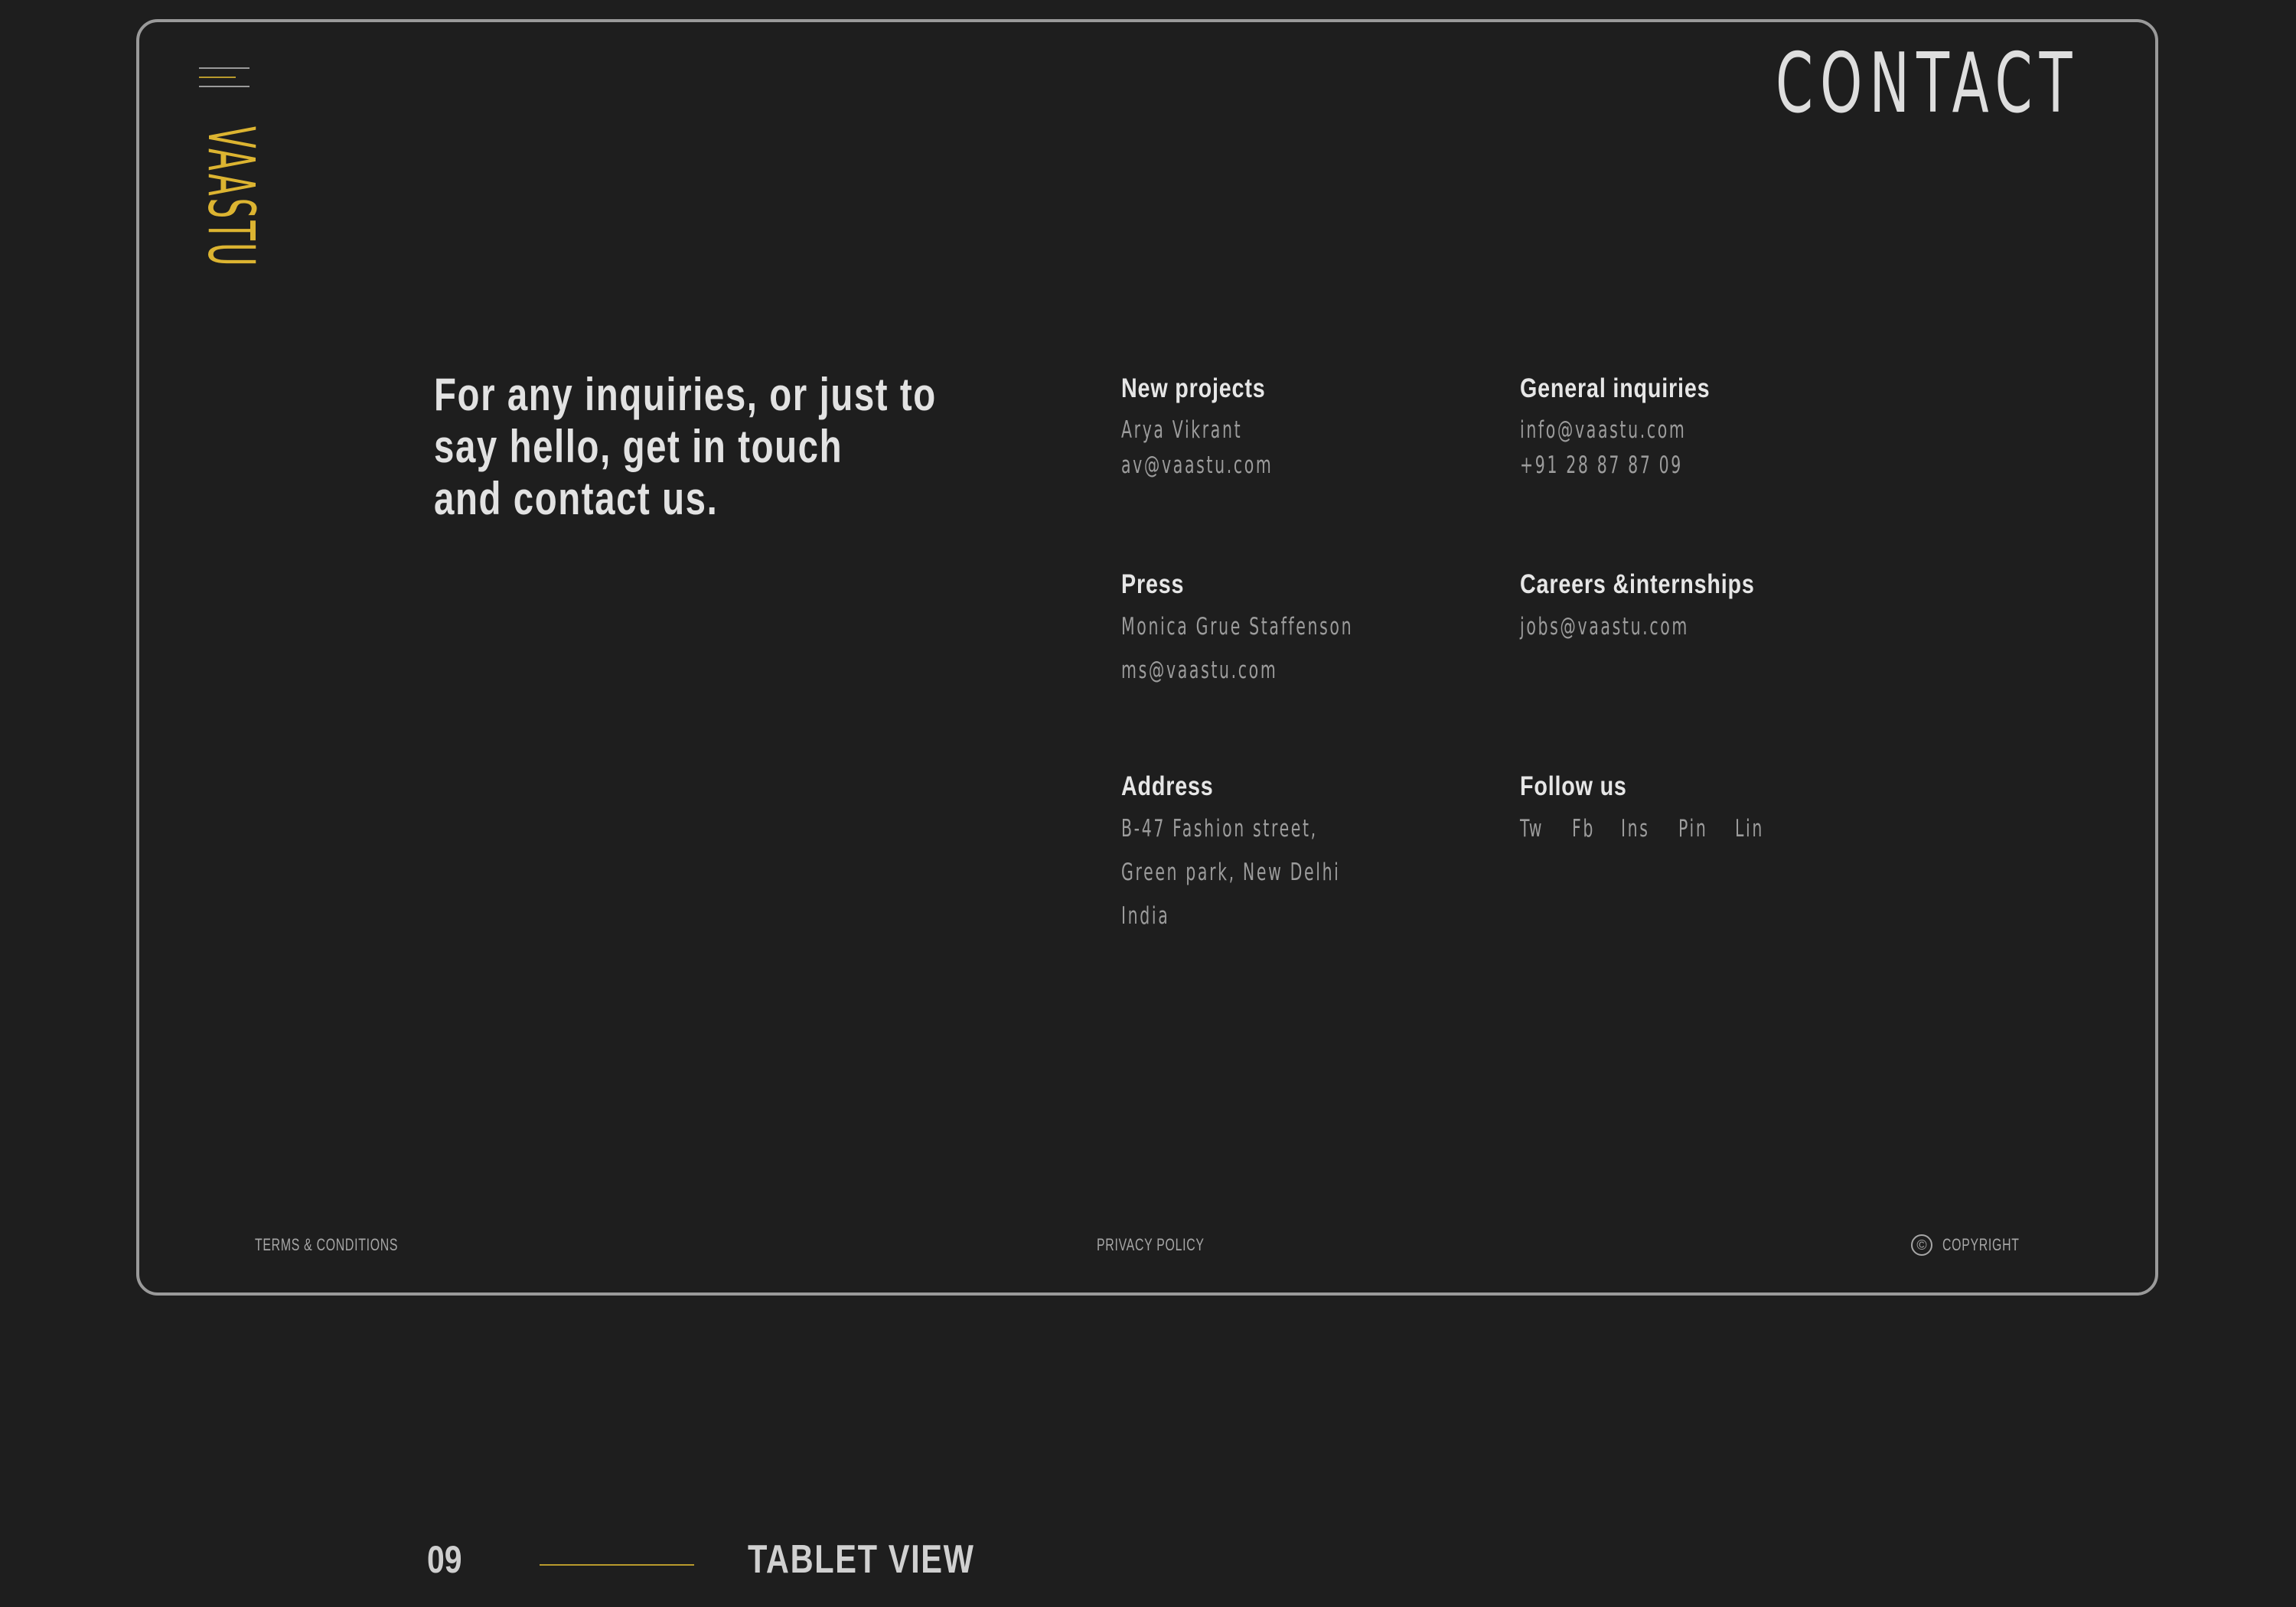 This screenshot has width=2296, height=1607. What do you see at coordinates (1603, 466) in the screenshot?
I see `general-phone-link: +91 28 87 87 09` at bounding box center [1603, 466].